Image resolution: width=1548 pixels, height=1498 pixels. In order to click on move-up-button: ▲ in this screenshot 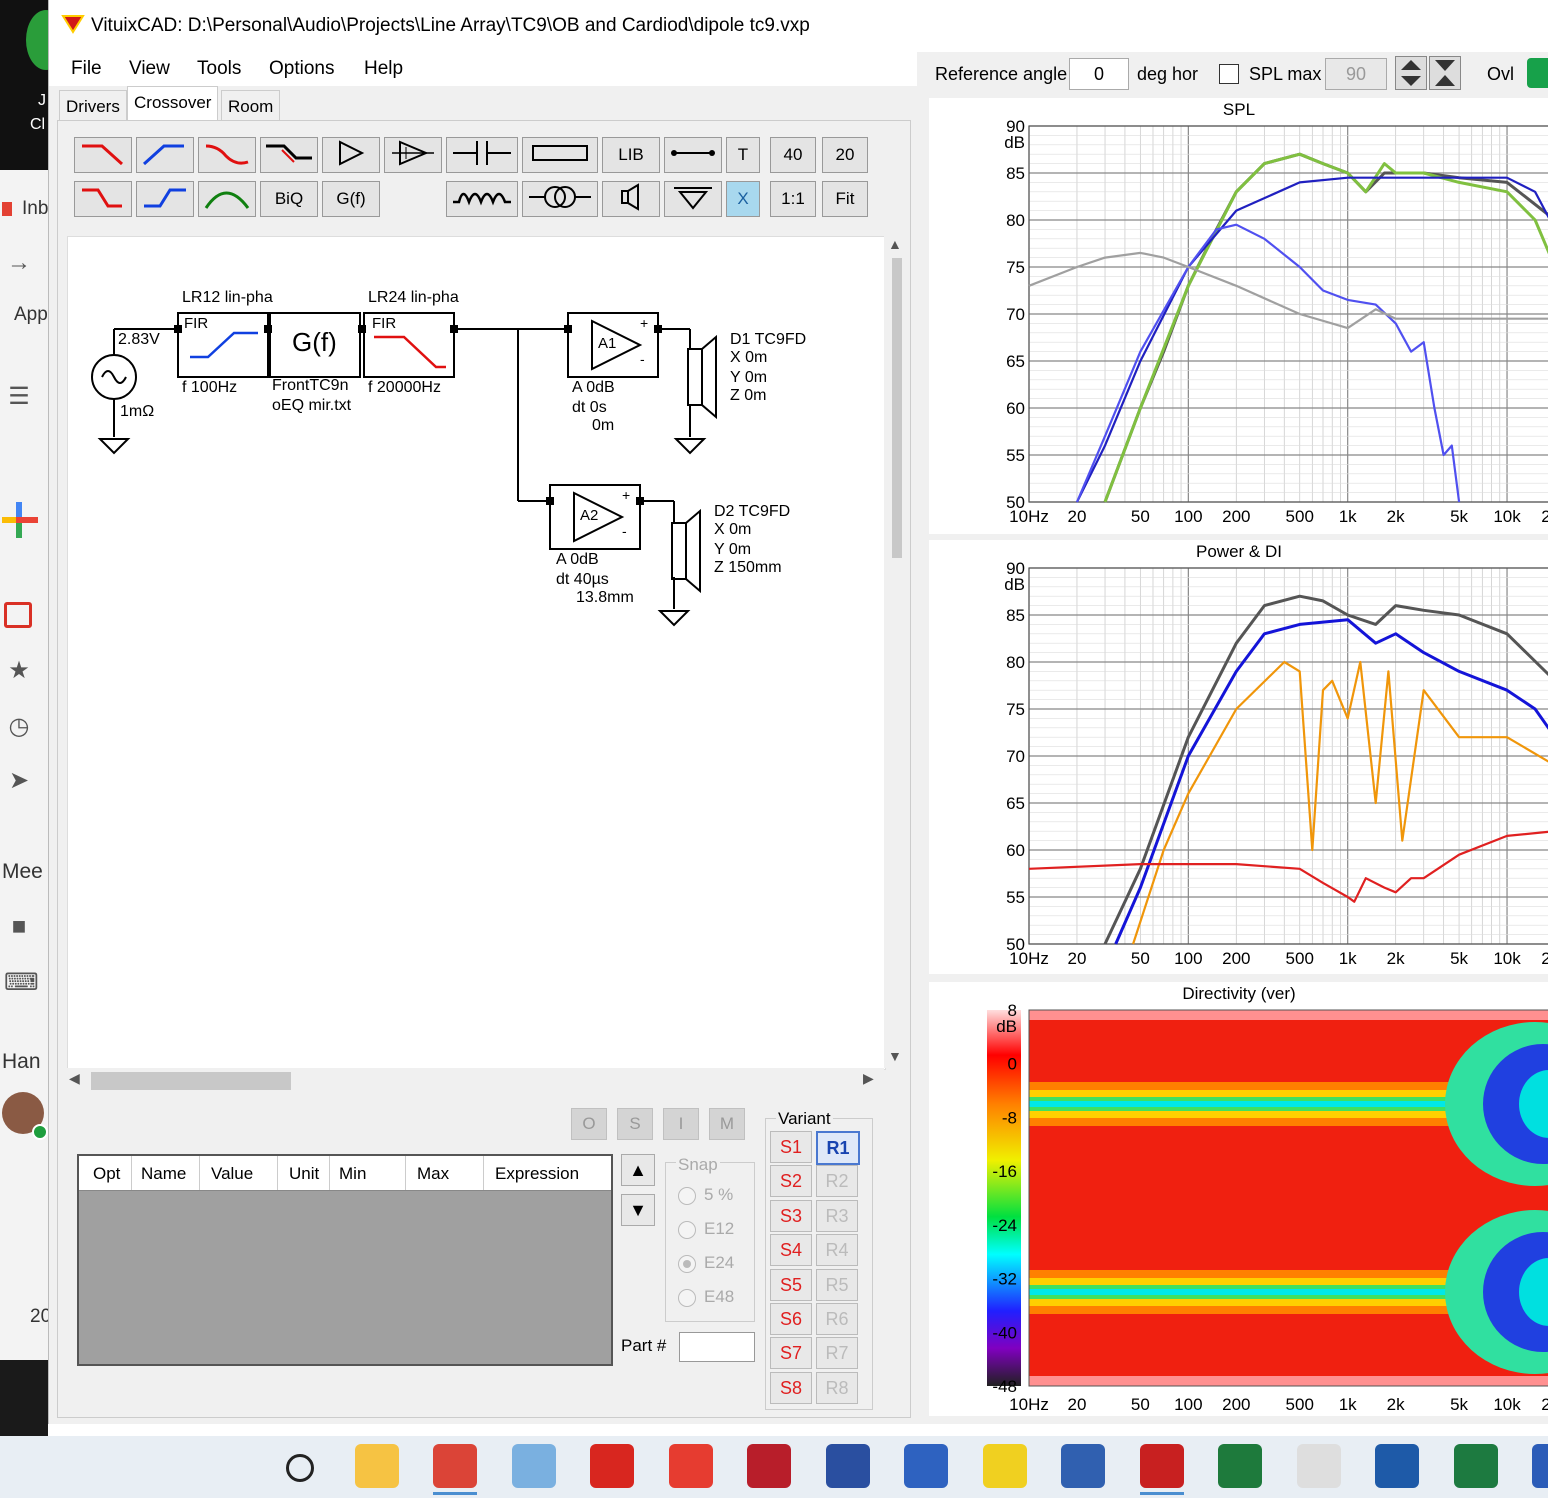, I will do `click(638, 1170)`.